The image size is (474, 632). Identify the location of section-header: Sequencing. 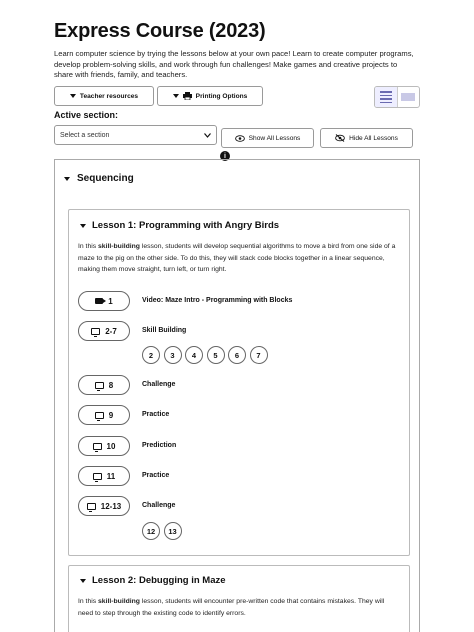
(99, 178).